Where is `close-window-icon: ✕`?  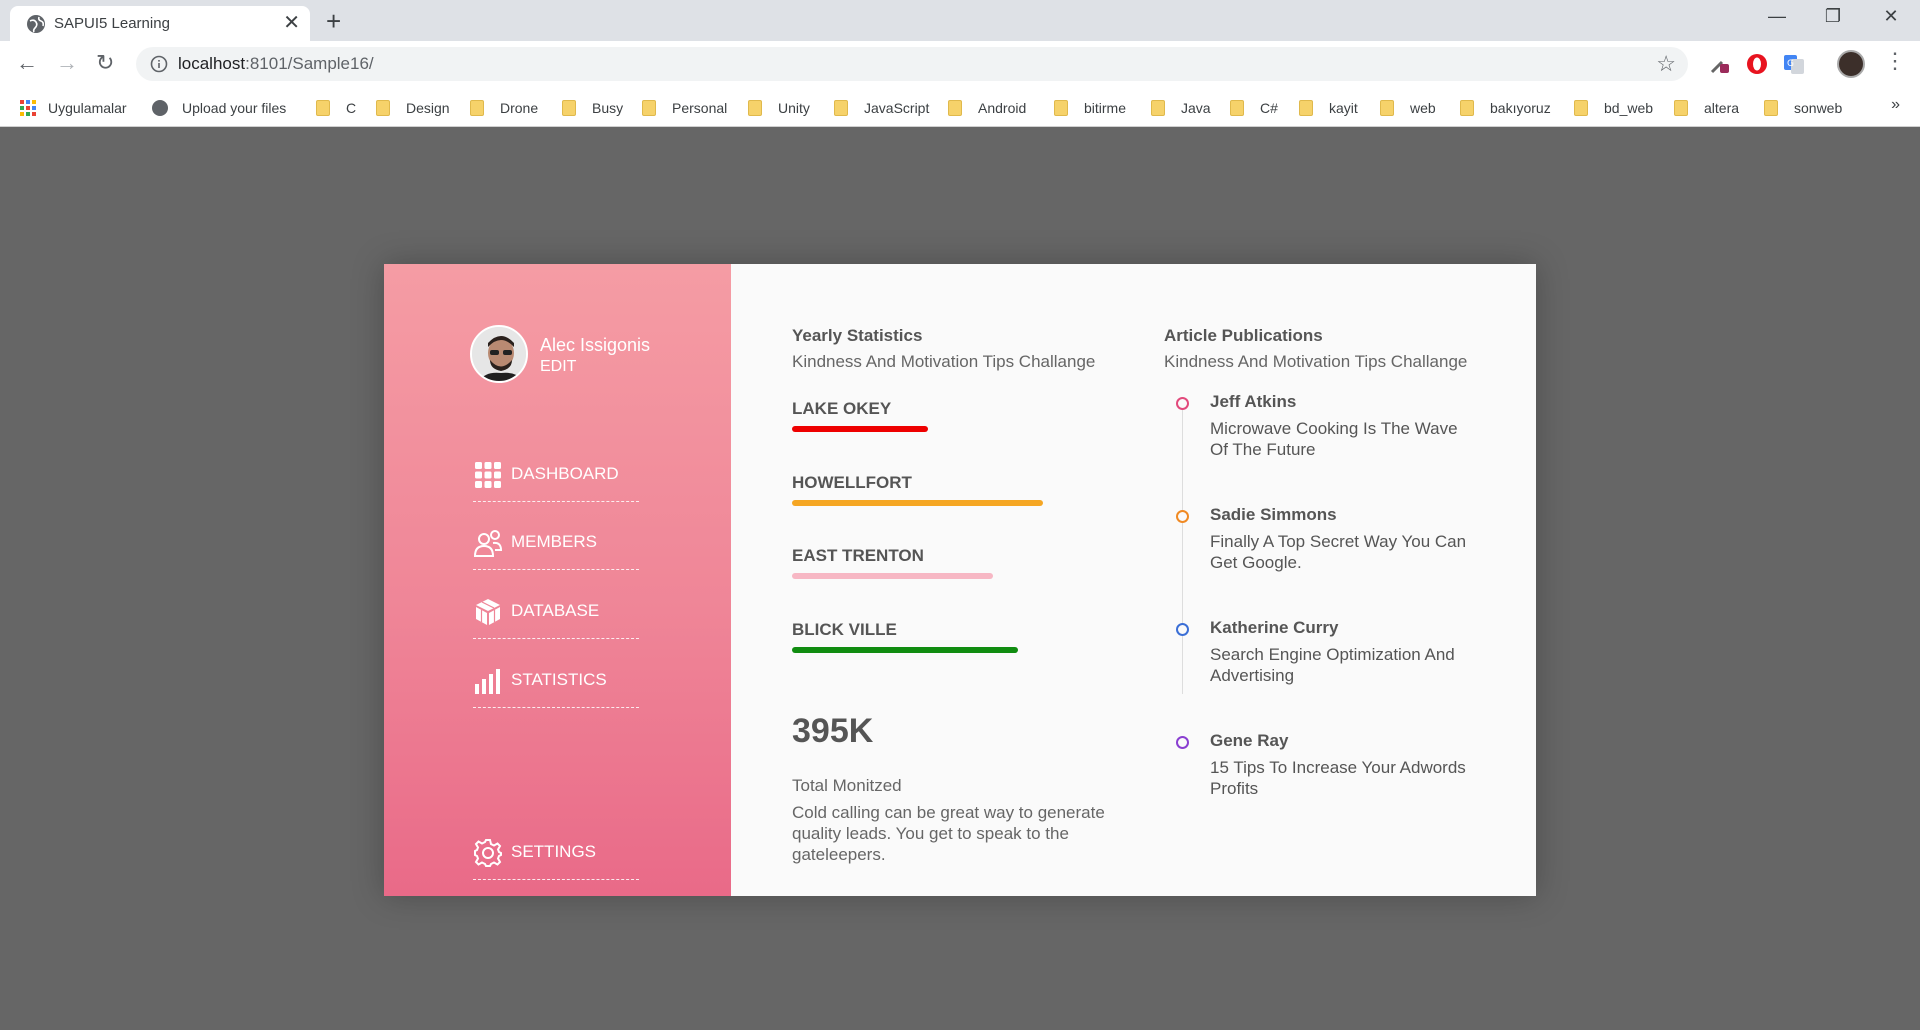
close-window-icon: ✕ is located at coordinates (1891, 16).